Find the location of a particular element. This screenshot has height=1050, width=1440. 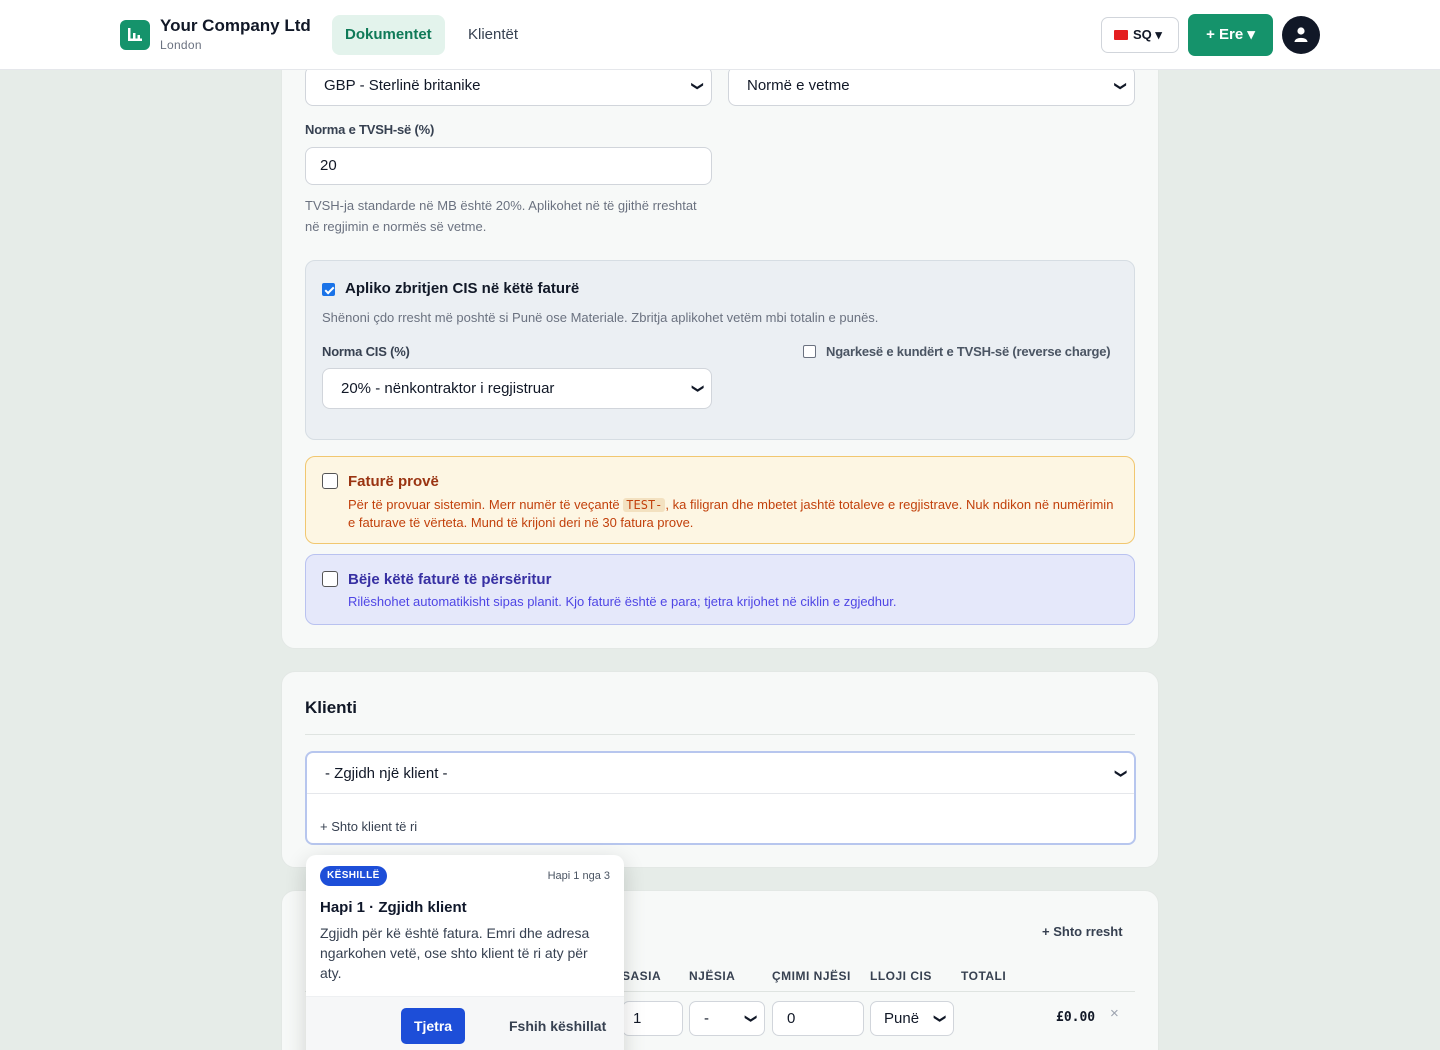

currency-value: GBP - Sterlinë britanike is located at coordinates (402, 85).